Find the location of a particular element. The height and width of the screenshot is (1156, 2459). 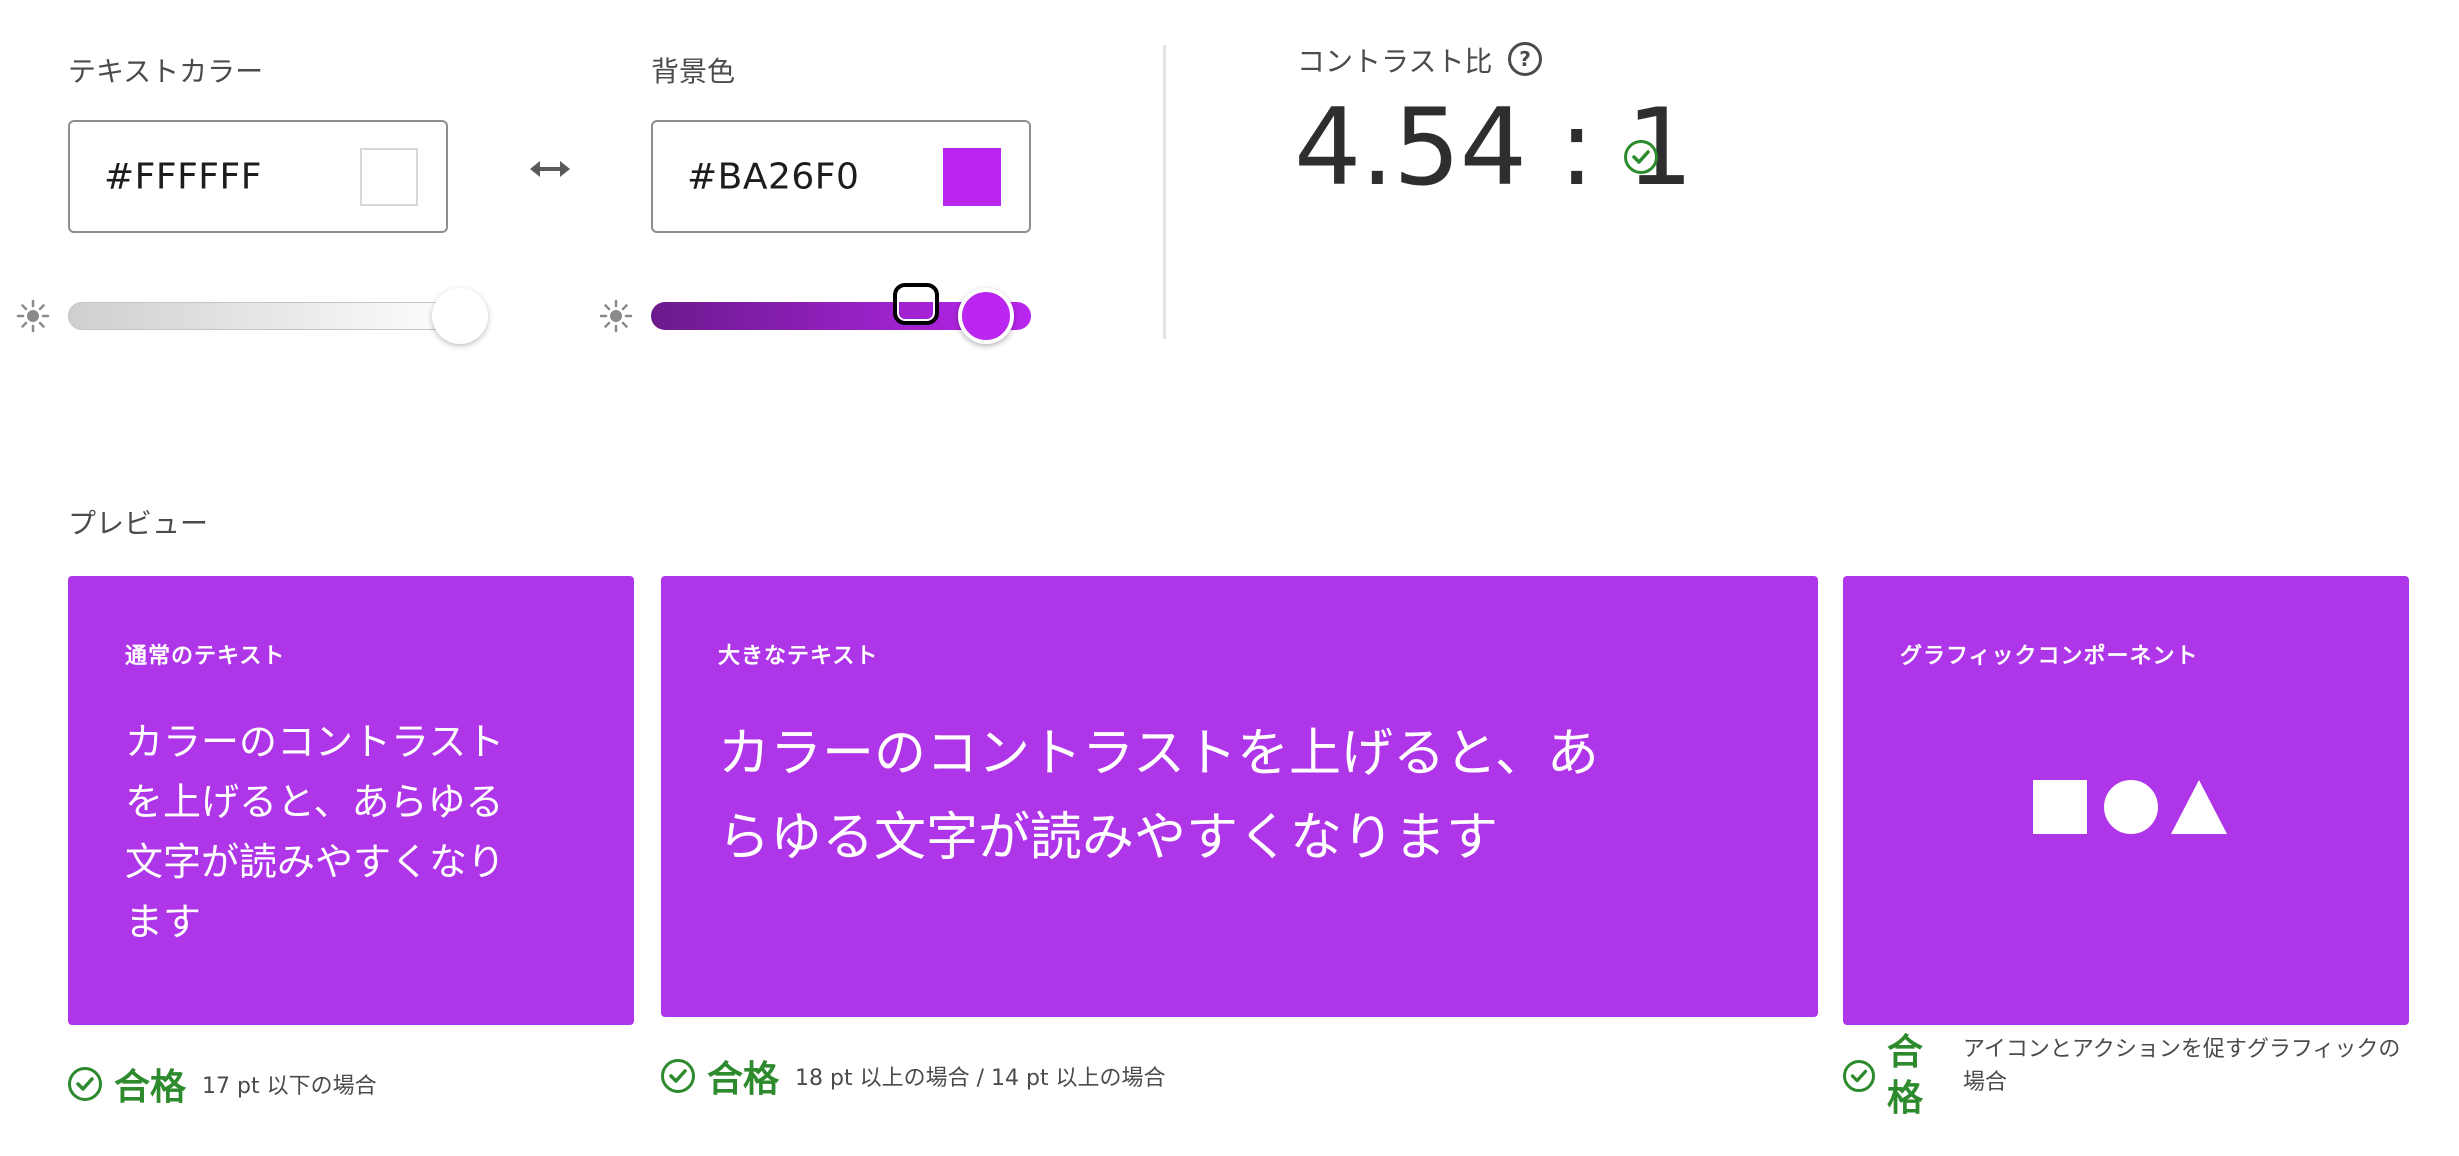

card-title: 大きなテキスト is located at coordinates (798, 656).